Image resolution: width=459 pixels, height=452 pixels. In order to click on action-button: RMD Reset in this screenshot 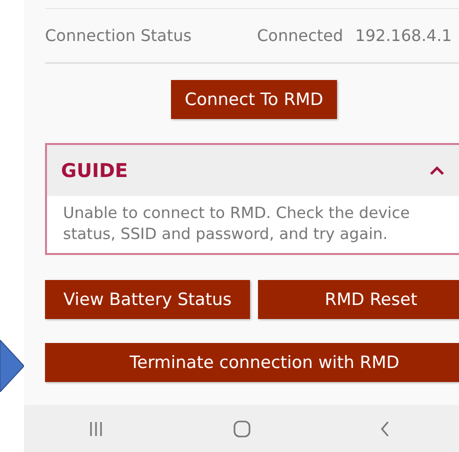, I will do `click(358, 299)`.